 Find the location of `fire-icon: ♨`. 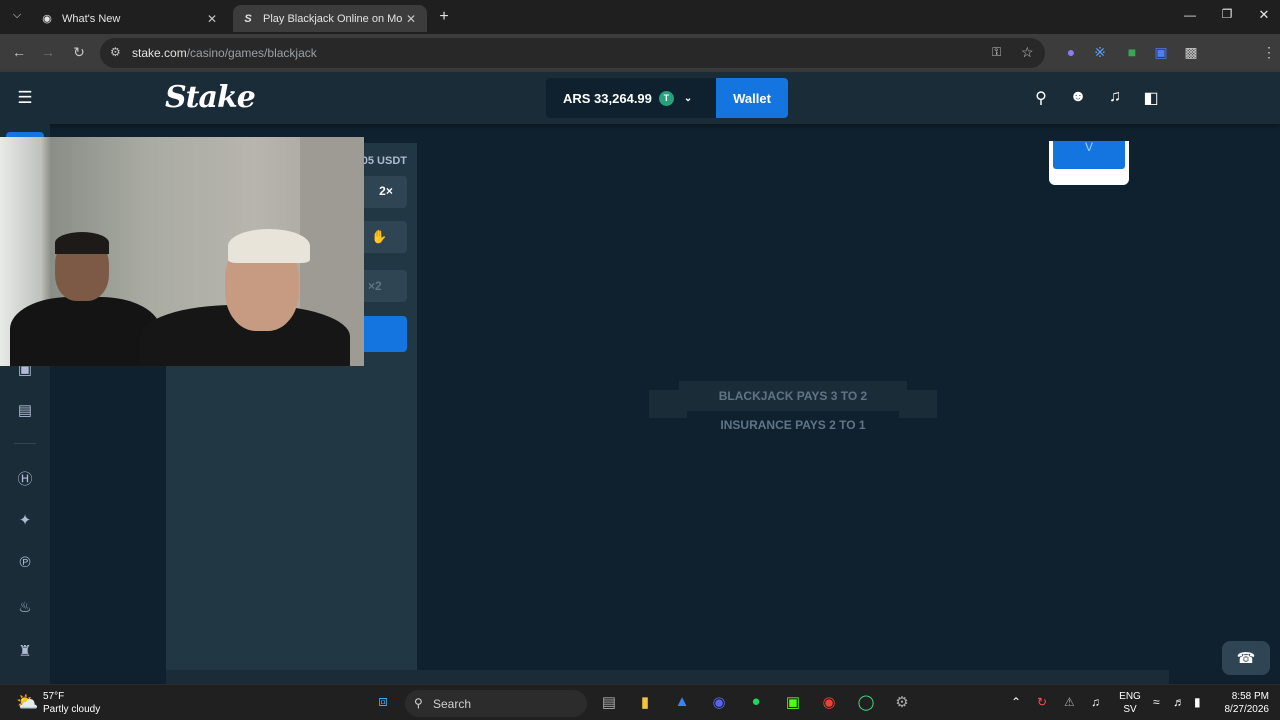

fire-icon: ♨ is located at coordinates (25, 608).